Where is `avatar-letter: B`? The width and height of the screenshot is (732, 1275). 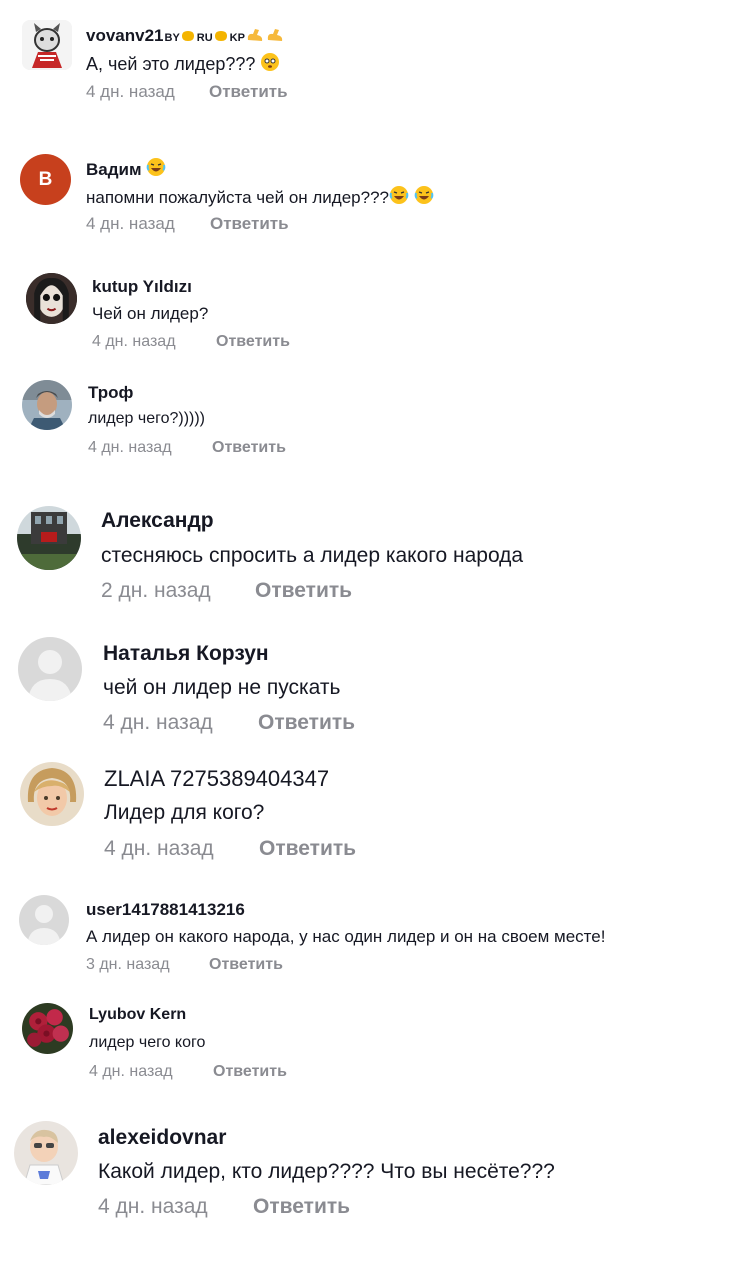
avatar-letter: B is located at coordinates (45, 179).